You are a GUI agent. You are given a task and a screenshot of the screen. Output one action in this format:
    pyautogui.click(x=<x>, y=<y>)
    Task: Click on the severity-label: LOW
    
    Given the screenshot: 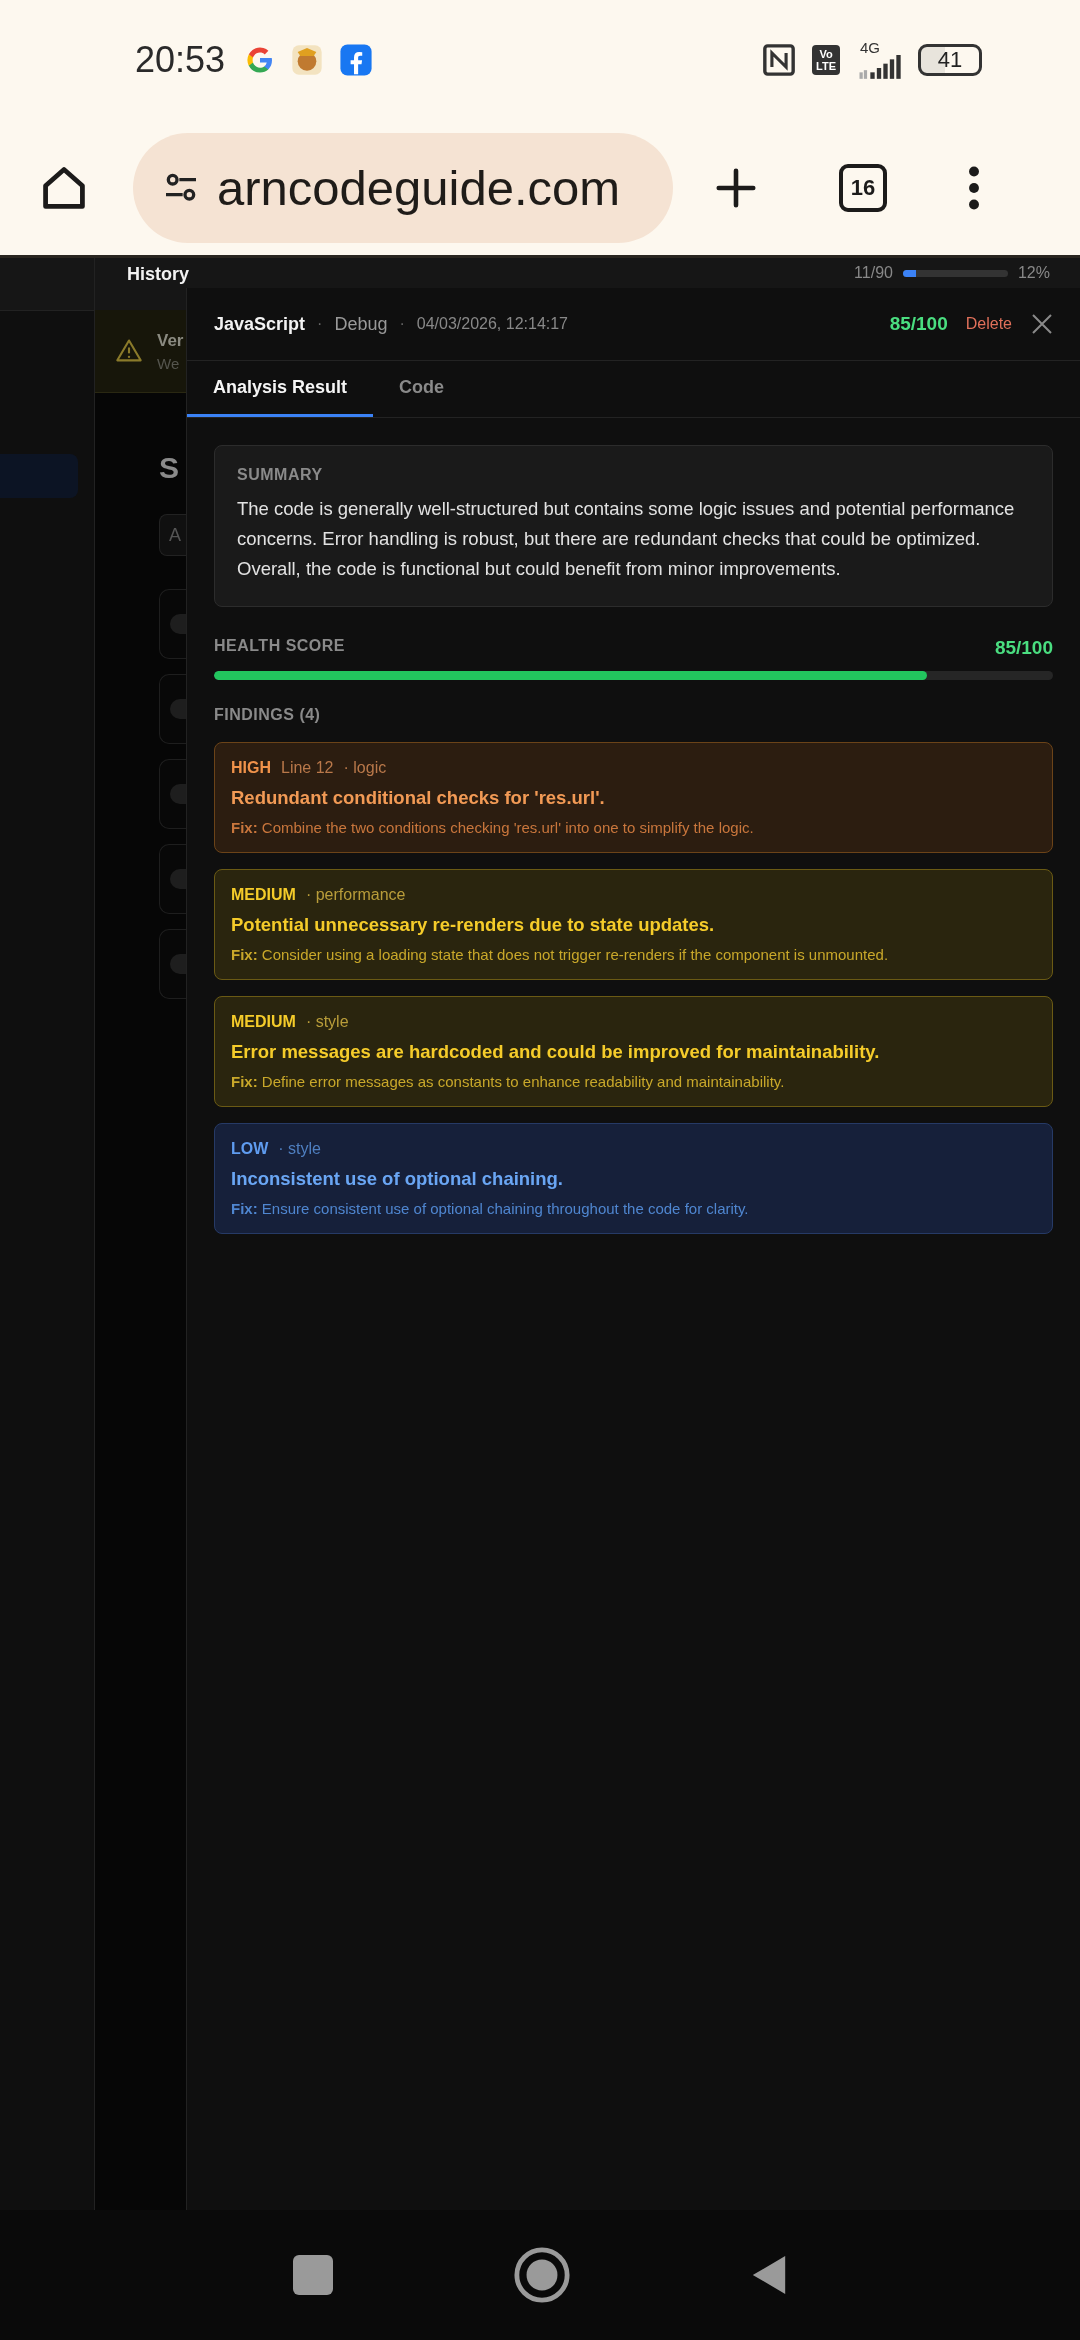 What is the action you would take?
    pyautogui.click(x=250, y=1149)
    